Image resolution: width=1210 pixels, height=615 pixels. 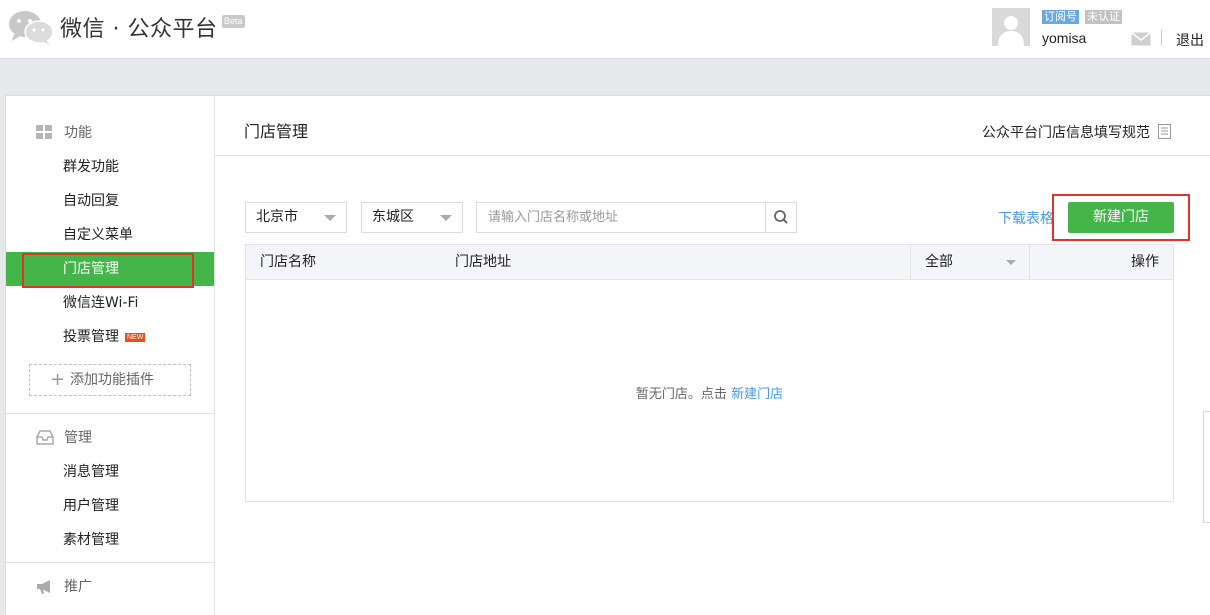 I want to click on status-filter-dropdown: 全部, so click(x=970, y=262).